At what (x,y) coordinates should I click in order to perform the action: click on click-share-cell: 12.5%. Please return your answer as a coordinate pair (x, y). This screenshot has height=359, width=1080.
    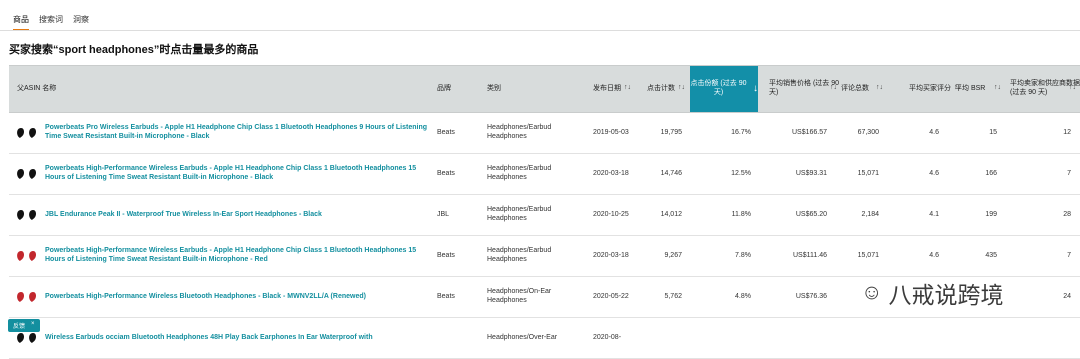
    Looking at the image, I should click on (741, 173).